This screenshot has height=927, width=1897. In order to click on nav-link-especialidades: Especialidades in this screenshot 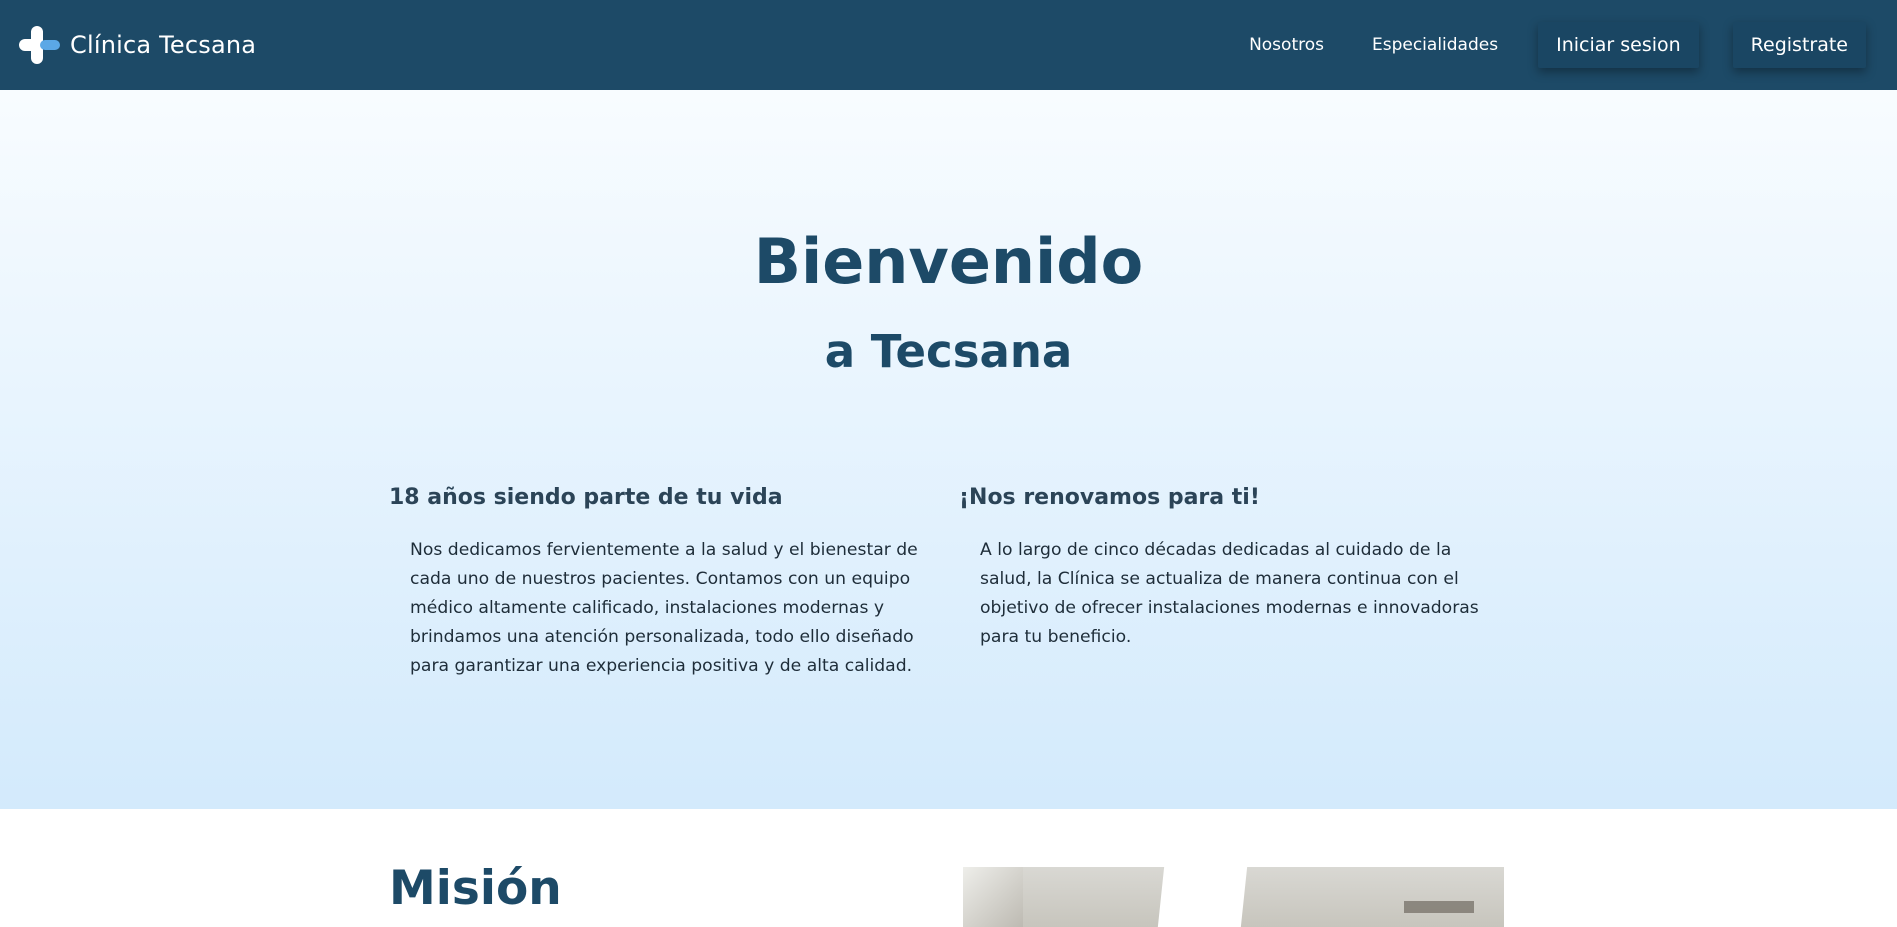, I will do `click(1435, 45)`.